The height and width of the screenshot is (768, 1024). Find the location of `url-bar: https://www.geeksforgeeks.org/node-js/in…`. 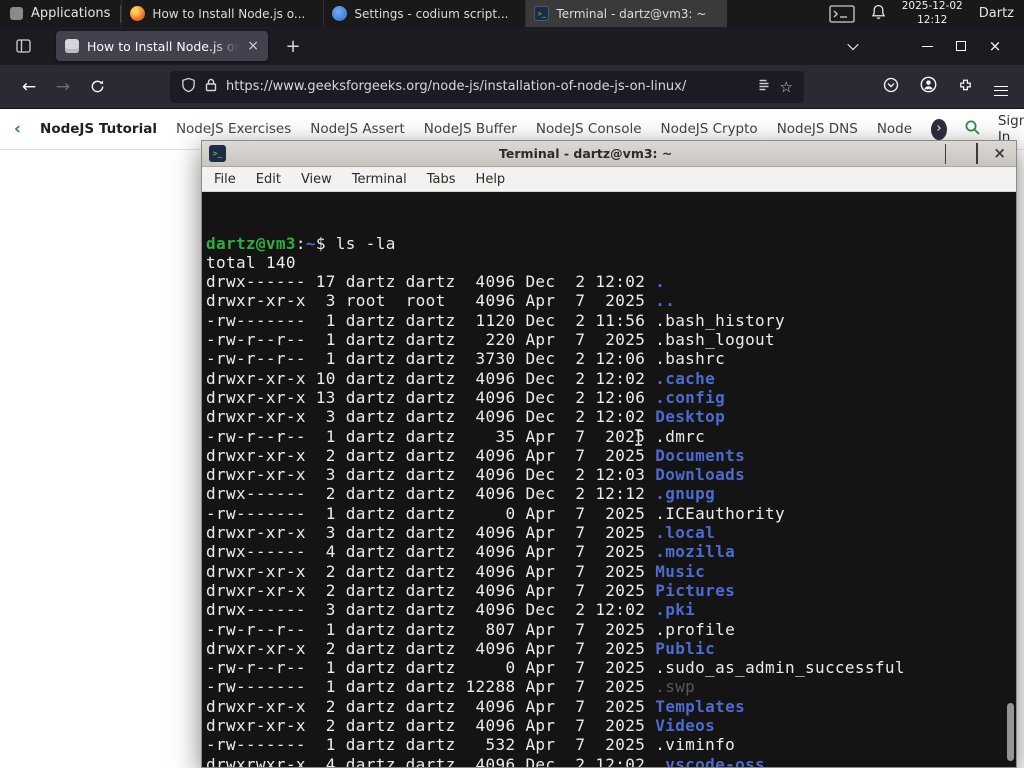

url-bar: https://www.geeksforgeeks.org/node-js/in… is located at coordinates (487, 86).